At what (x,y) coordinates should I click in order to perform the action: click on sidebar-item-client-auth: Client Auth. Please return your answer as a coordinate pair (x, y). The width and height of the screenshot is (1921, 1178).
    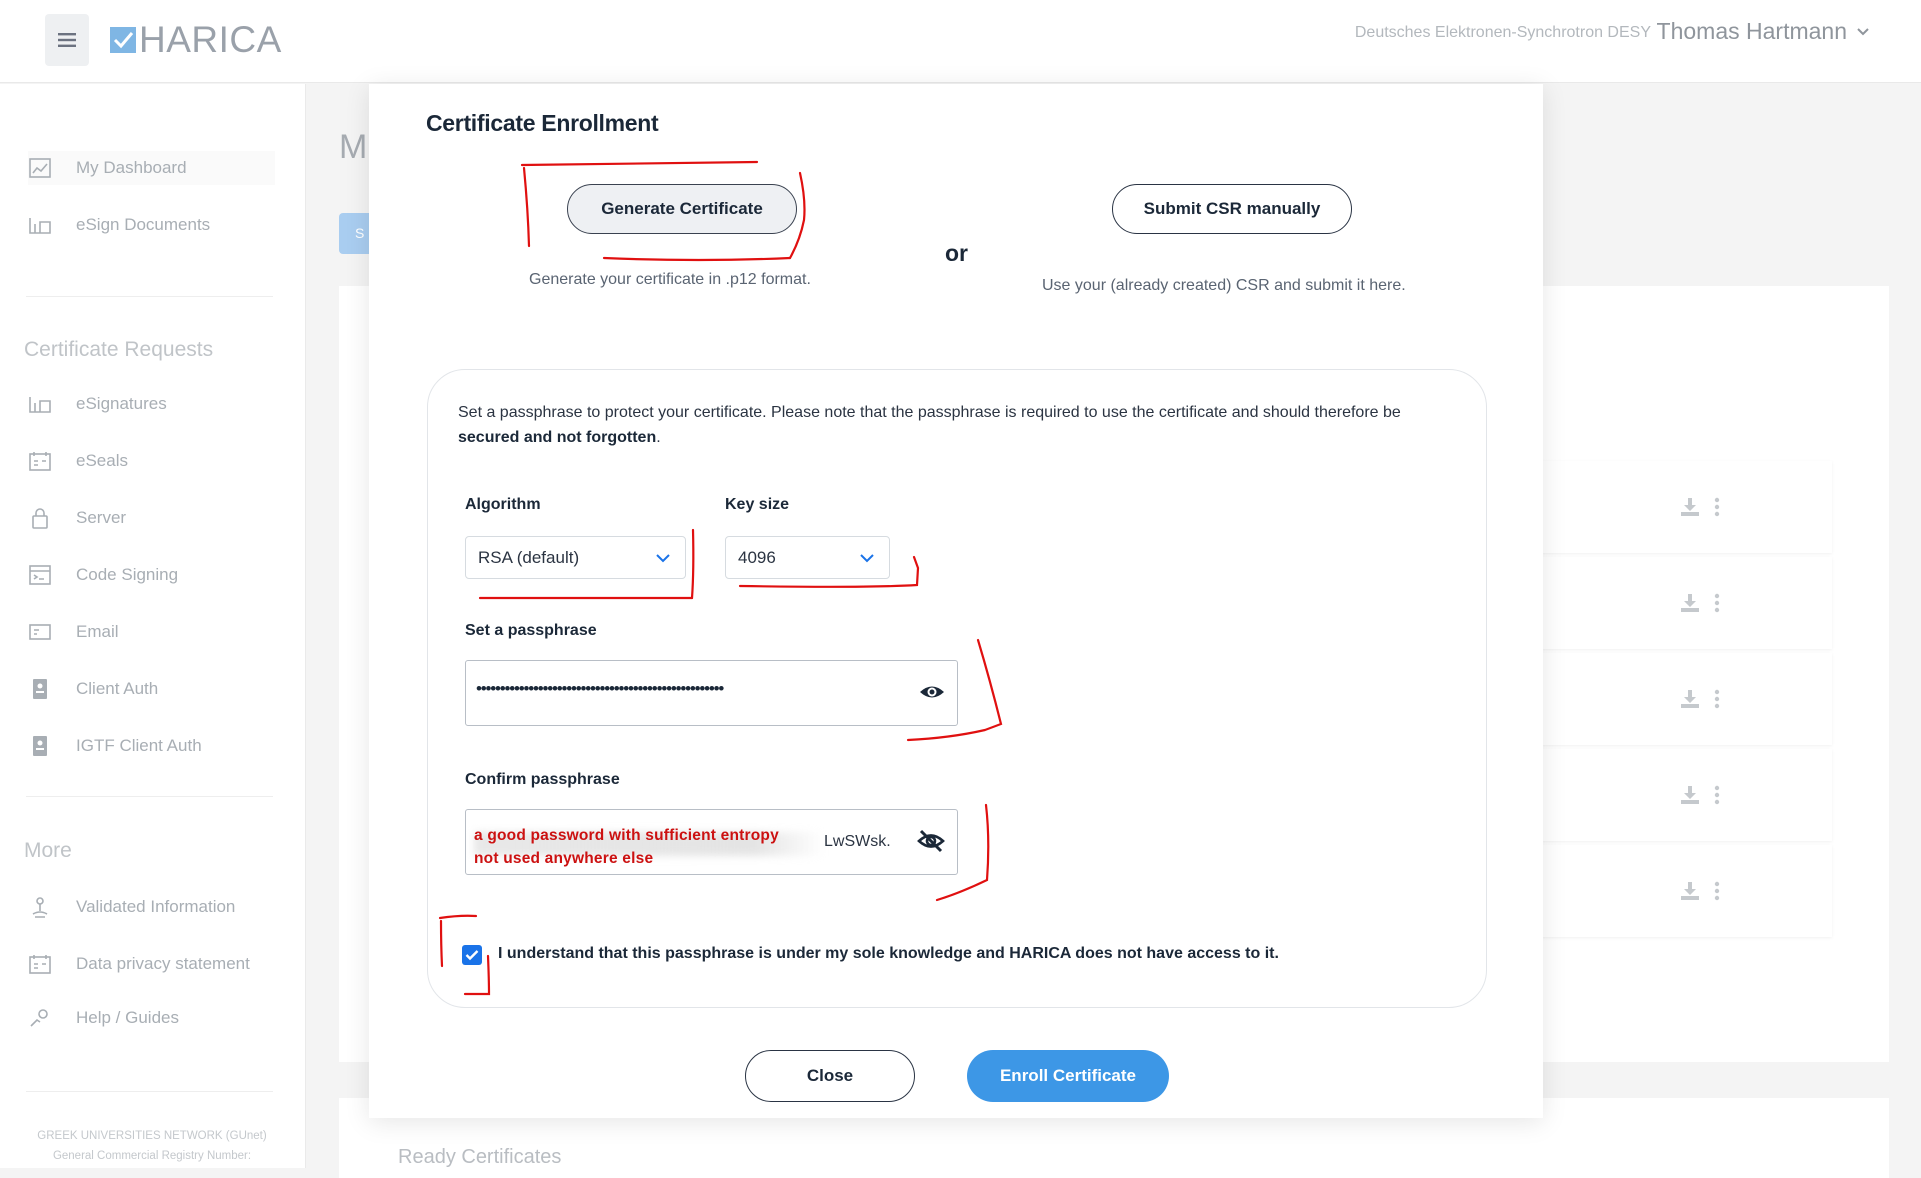
    Looking at the image, I should click on (93, 689).